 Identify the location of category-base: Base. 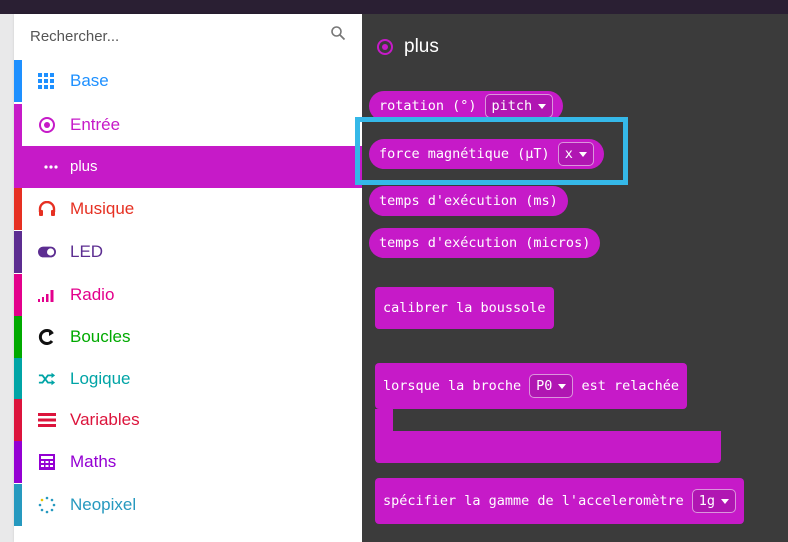
(188, 81).